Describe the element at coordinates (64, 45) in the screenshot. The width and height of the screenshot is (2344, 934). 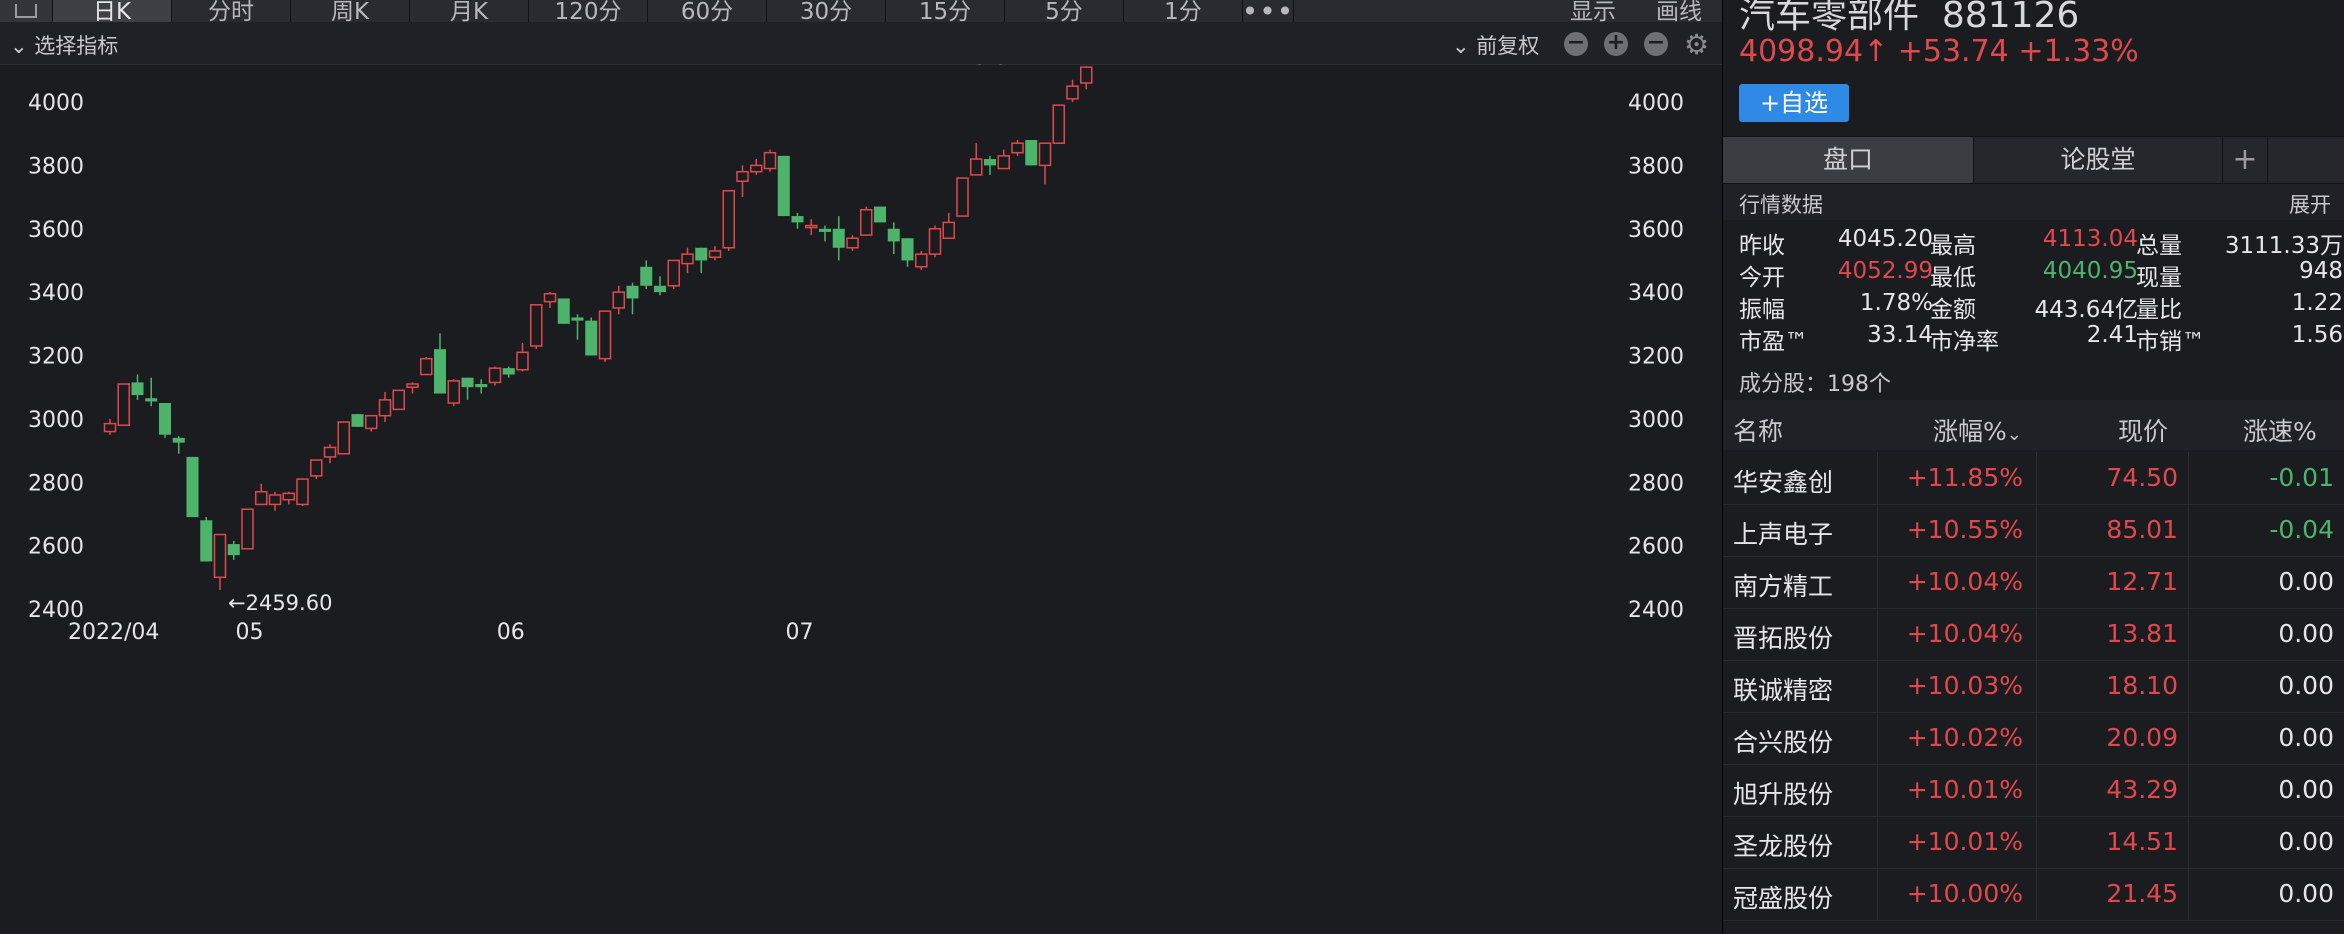
I see `select-indicator-dropdown: ⌄ 选择指标` at that location.